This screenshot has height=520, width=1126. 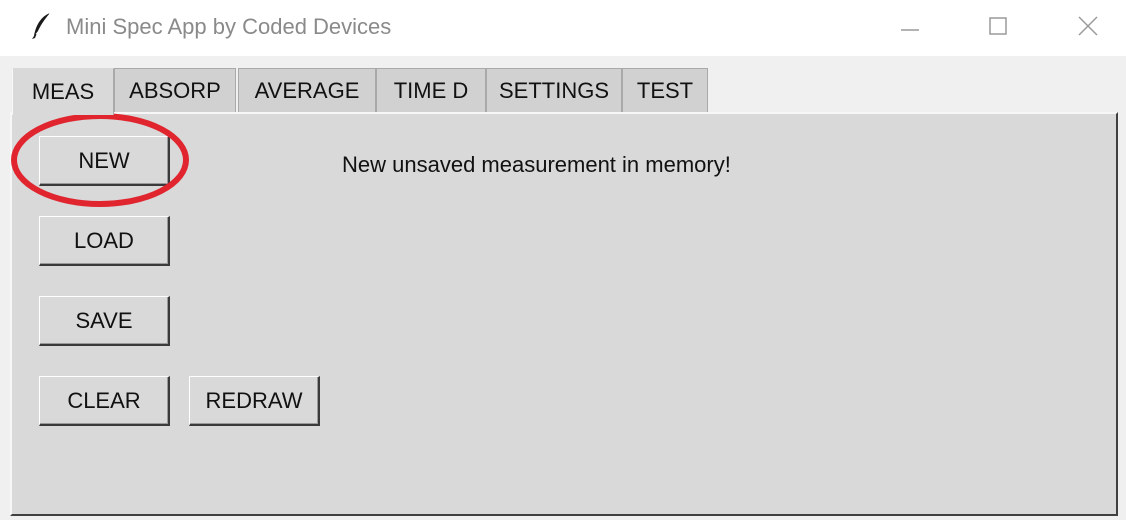 I want to click on maximize-button, so click(x=998, y=26).